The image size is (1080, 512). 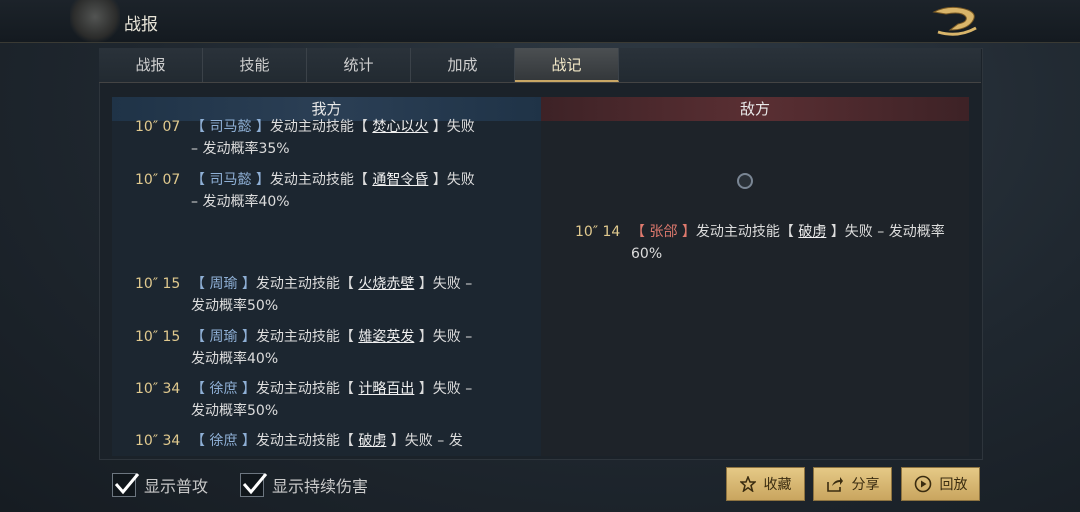 What do you see at coordinates (865, 485) in the screenshot?
I see `share-label: 分享` at bounding box center [865, 485].